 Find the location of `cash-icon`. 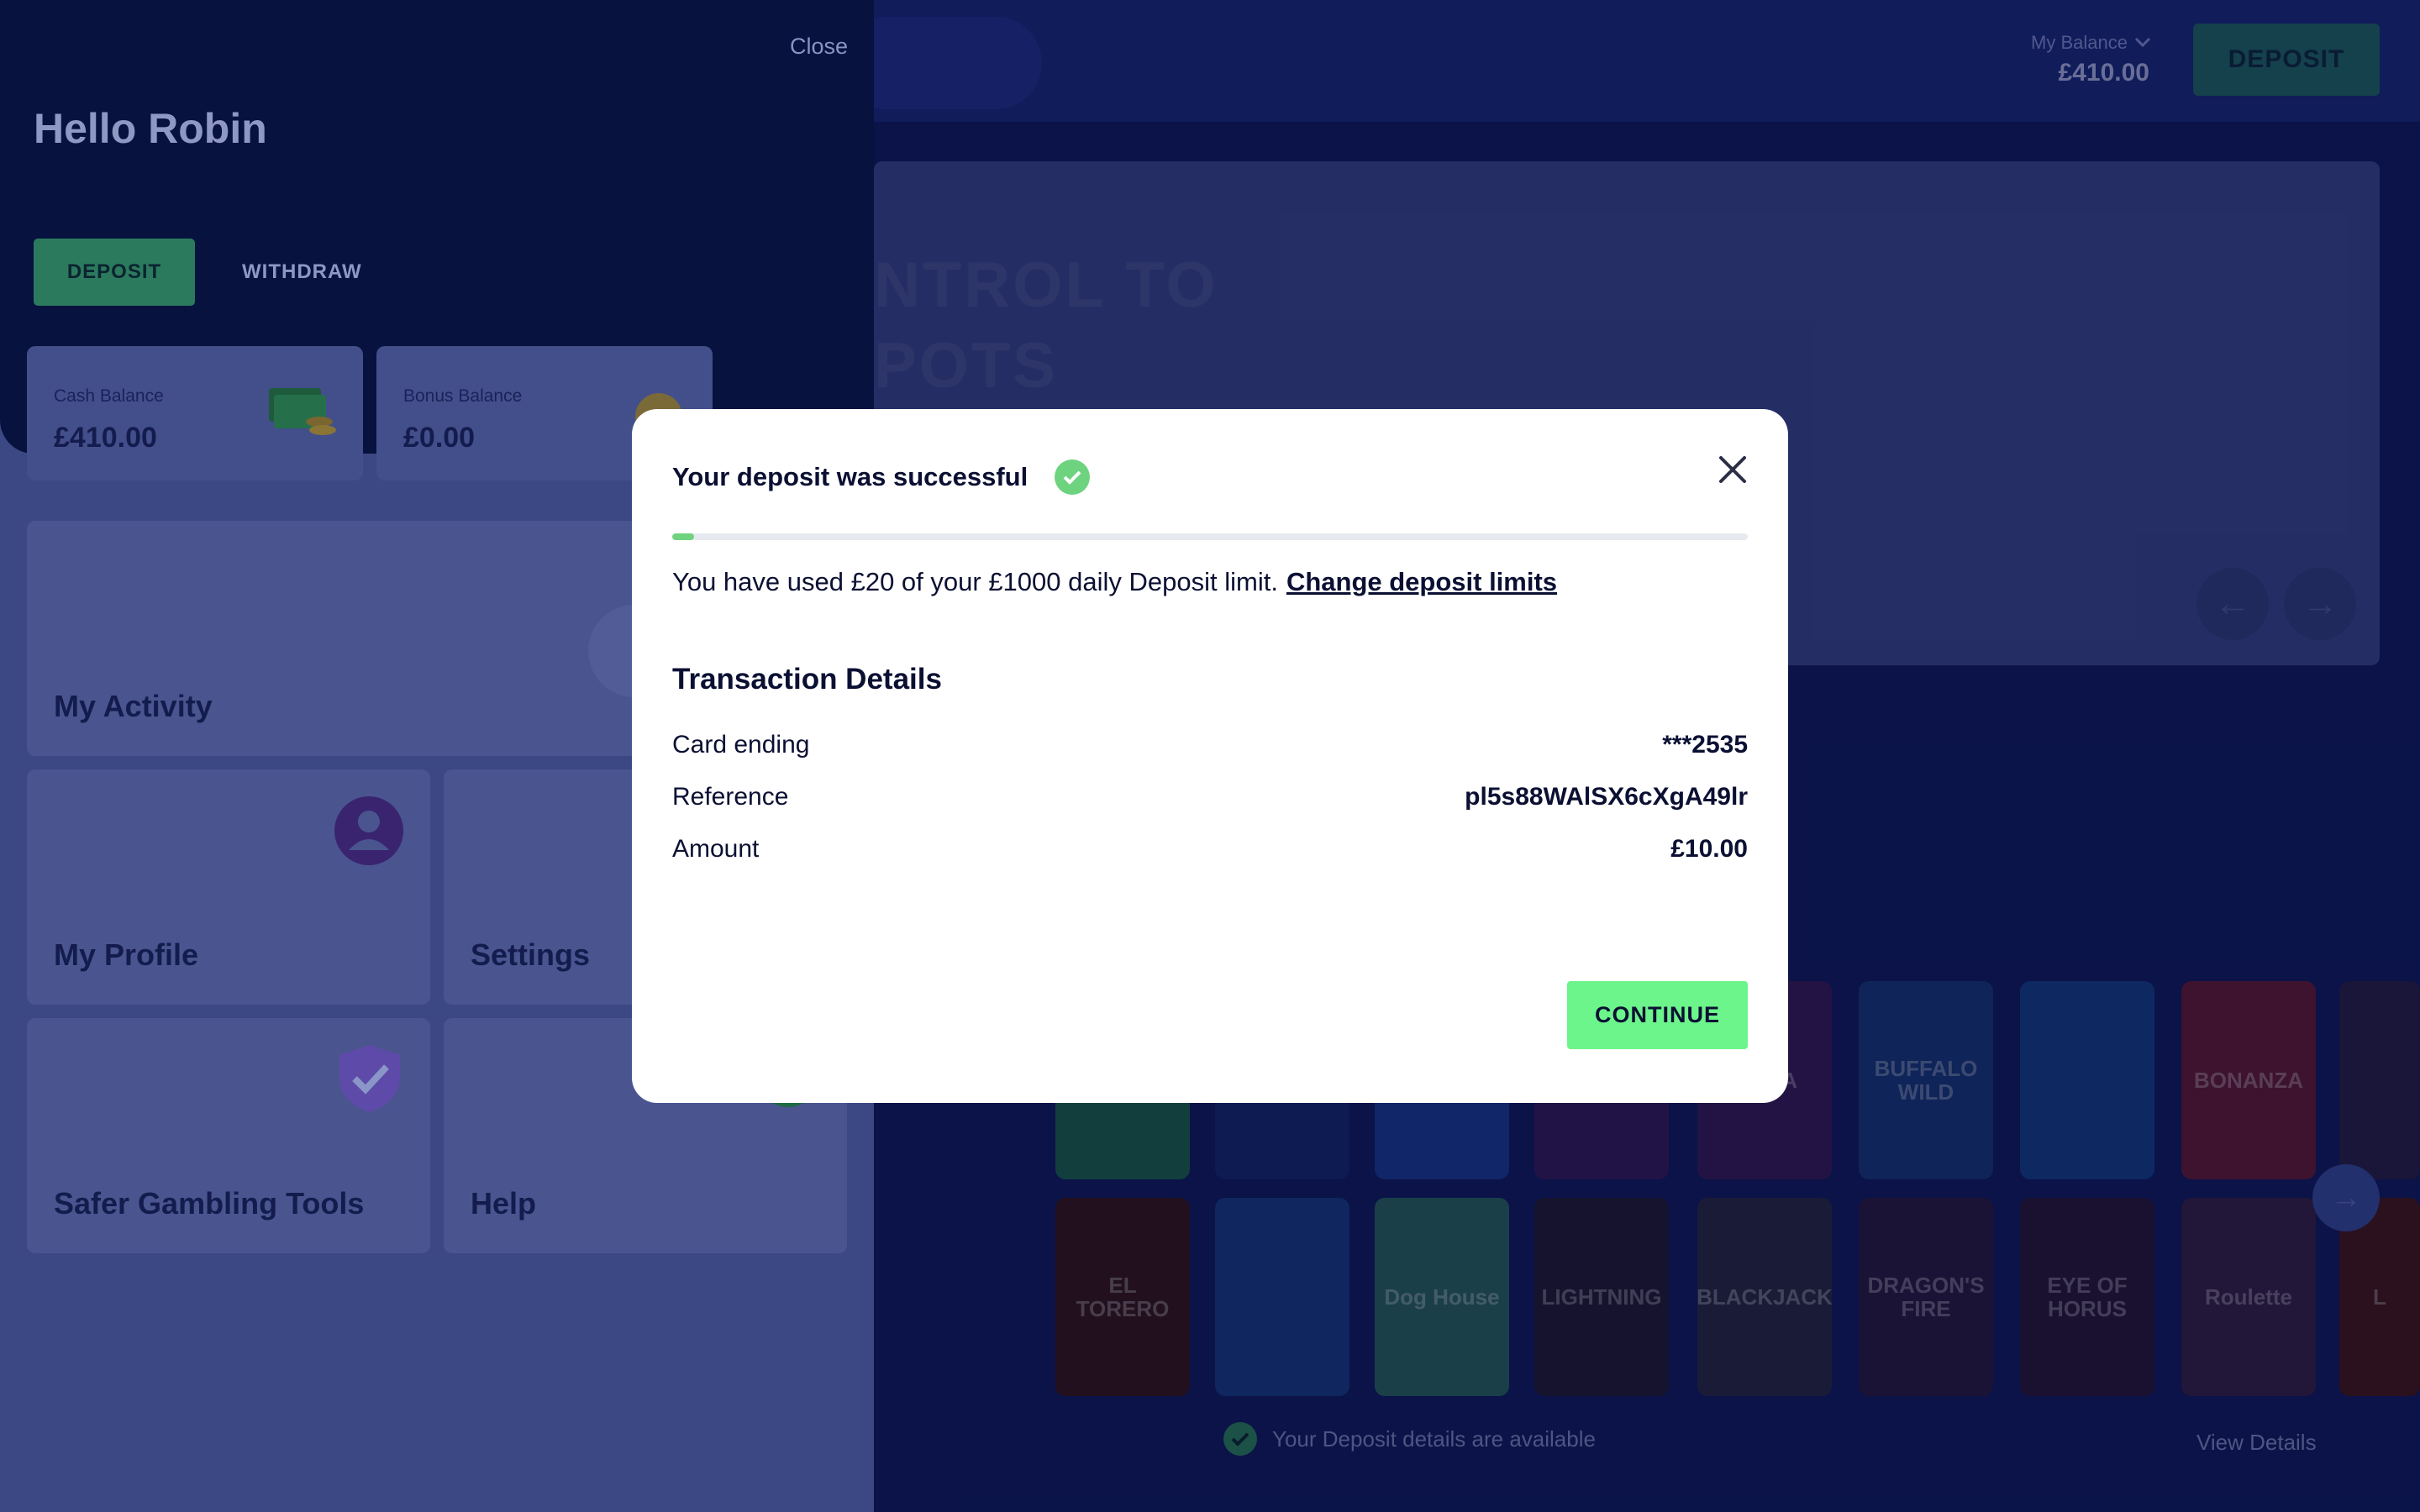

cash-icon is located at coordinates (302, 411).